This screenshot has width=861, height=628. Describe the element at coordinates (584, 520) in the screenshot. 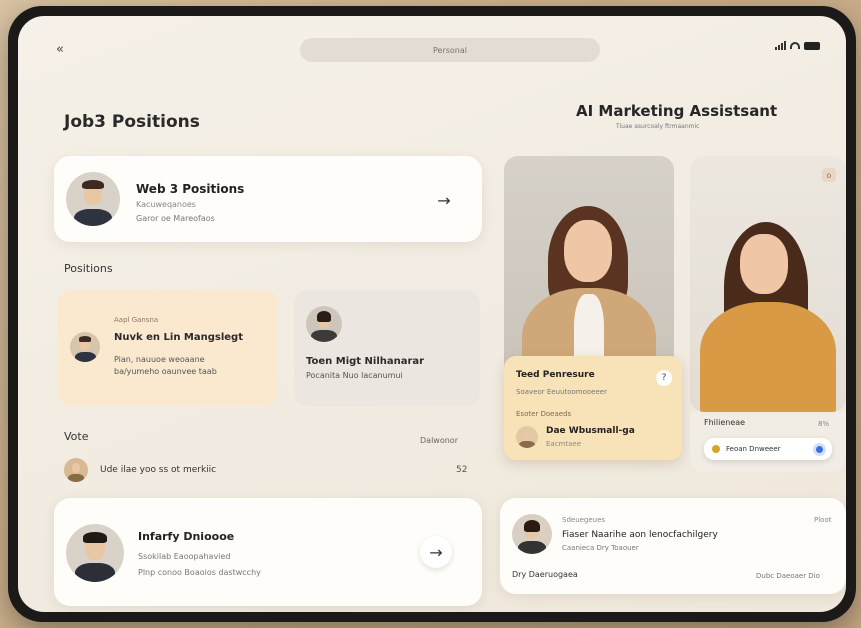

I see `bottom-right-small: Sdeuegeues` at that location.